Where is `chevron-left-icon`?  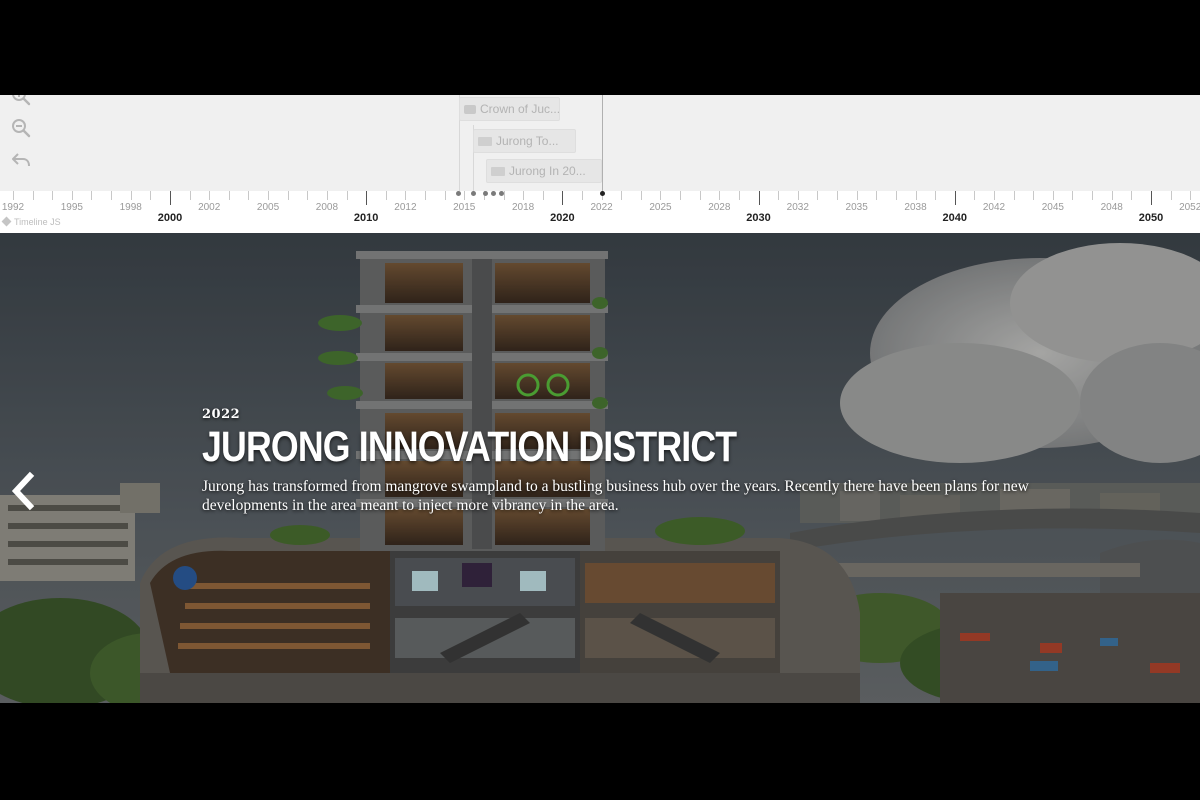
chevron-left-icon is located at coordinates (23, 491).